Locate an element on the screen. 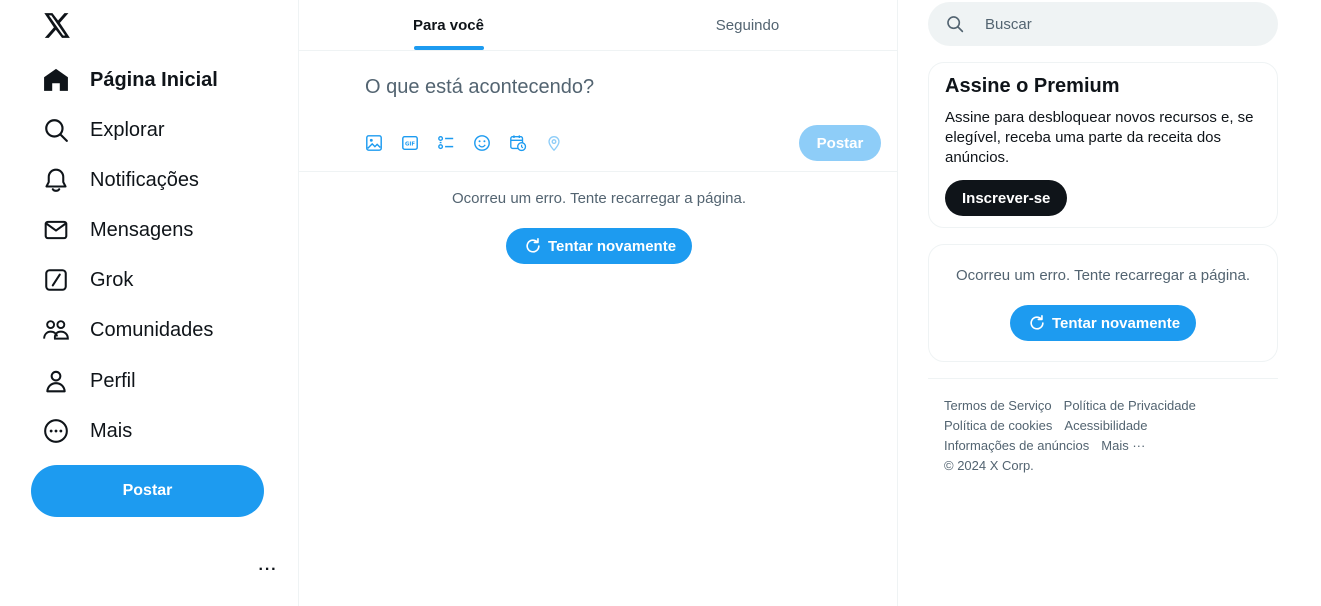  footer-row: Informações de anúncios Mais ··· is located at coordinates (1109, 446).